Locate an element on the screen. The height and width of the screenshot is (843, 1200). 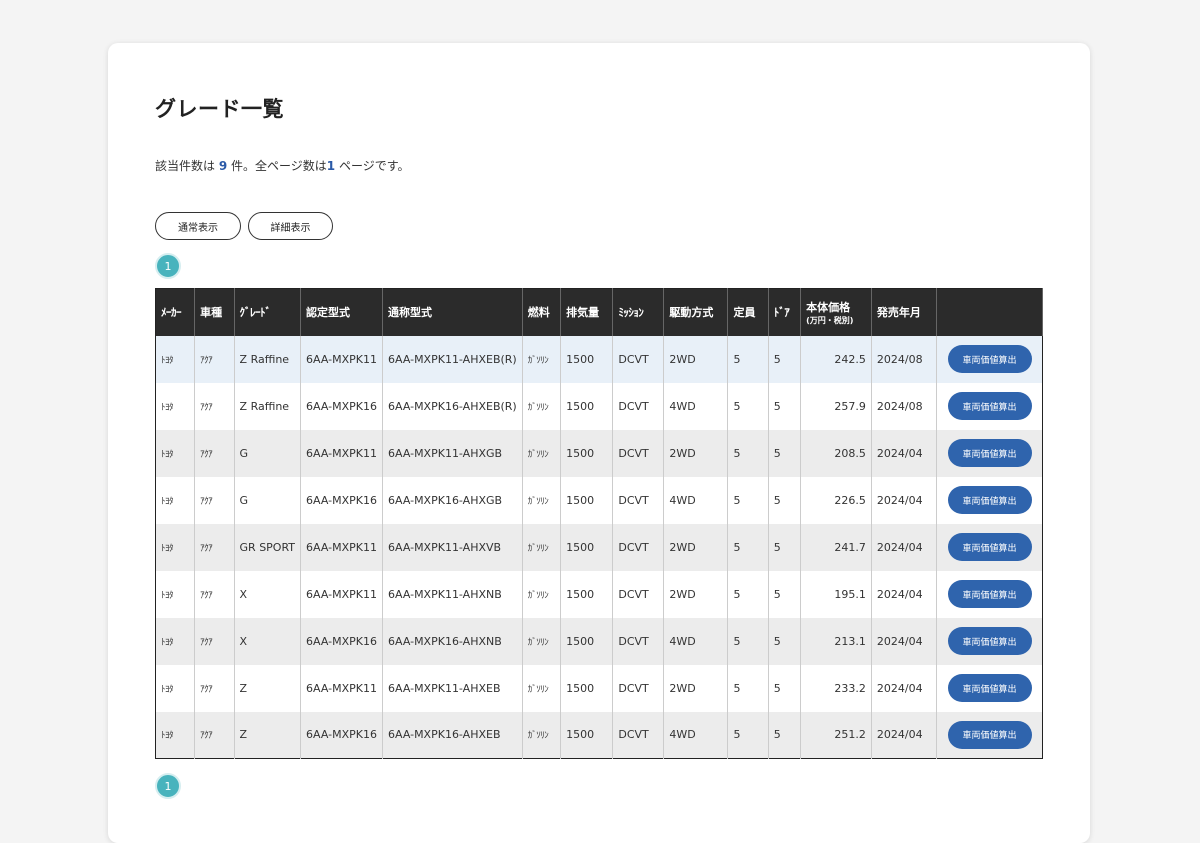
col-header-model: 車種 is located at coordinates (214, 312).